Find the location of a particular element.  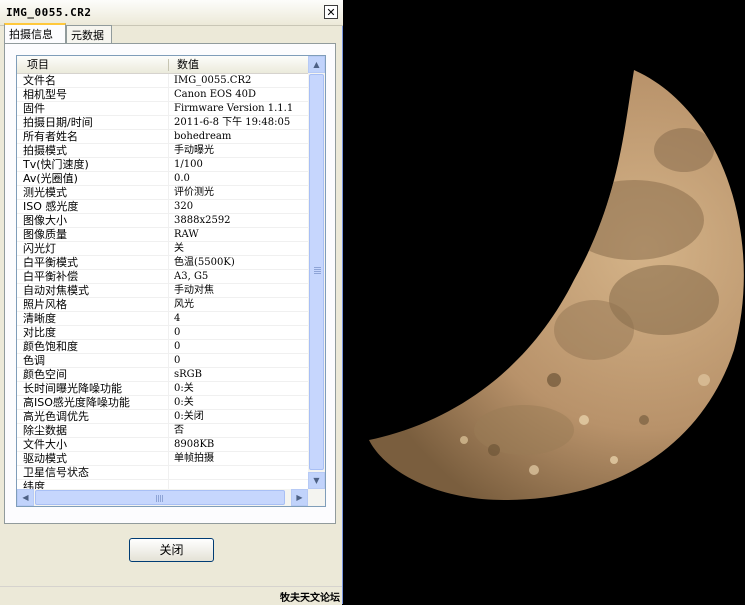

row-value: 单帧拍摄 is located at coordinates (194, 458).